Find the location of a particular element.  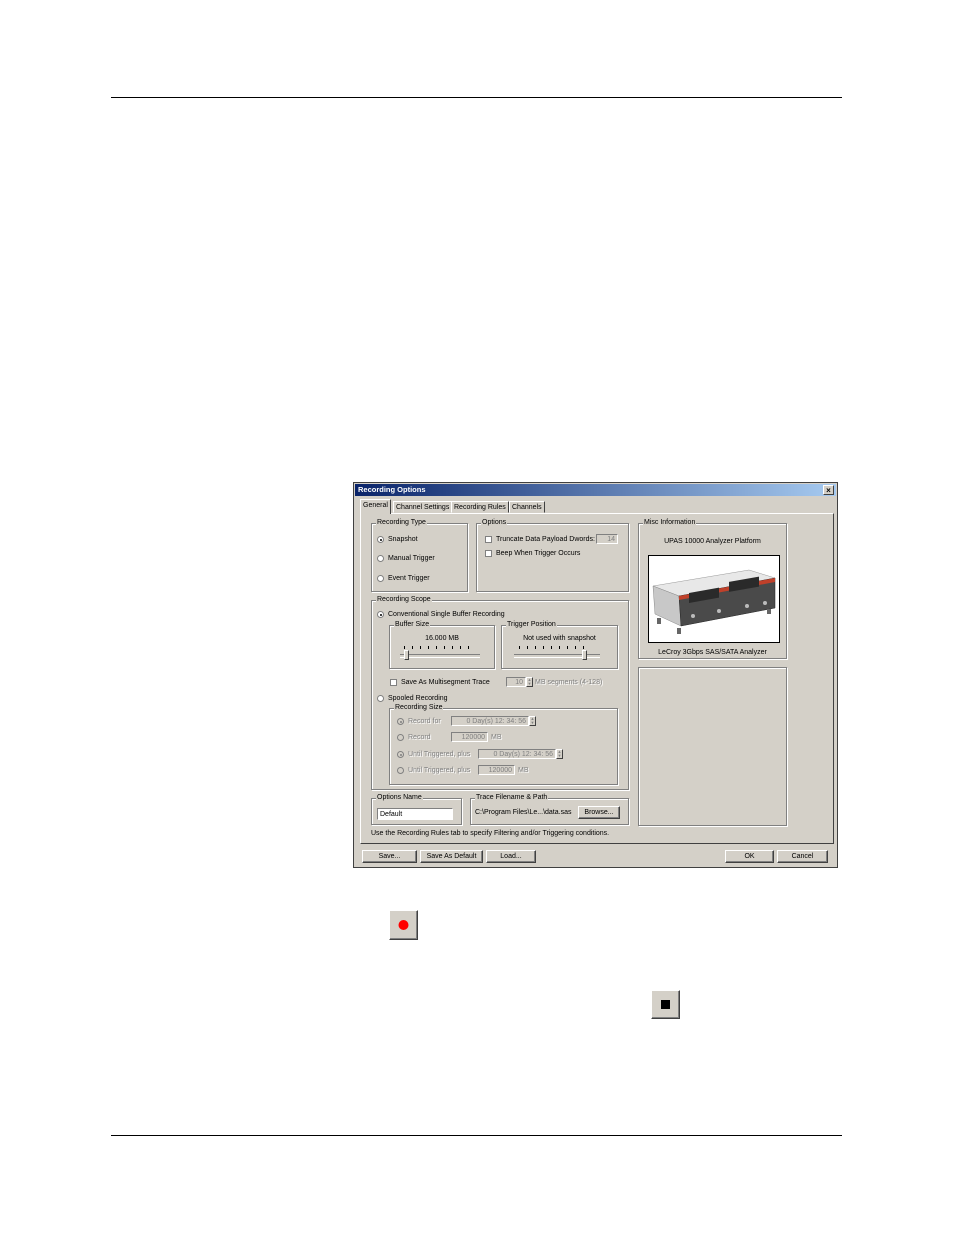

options-name-input: Default is located at coordinates (415, 814).